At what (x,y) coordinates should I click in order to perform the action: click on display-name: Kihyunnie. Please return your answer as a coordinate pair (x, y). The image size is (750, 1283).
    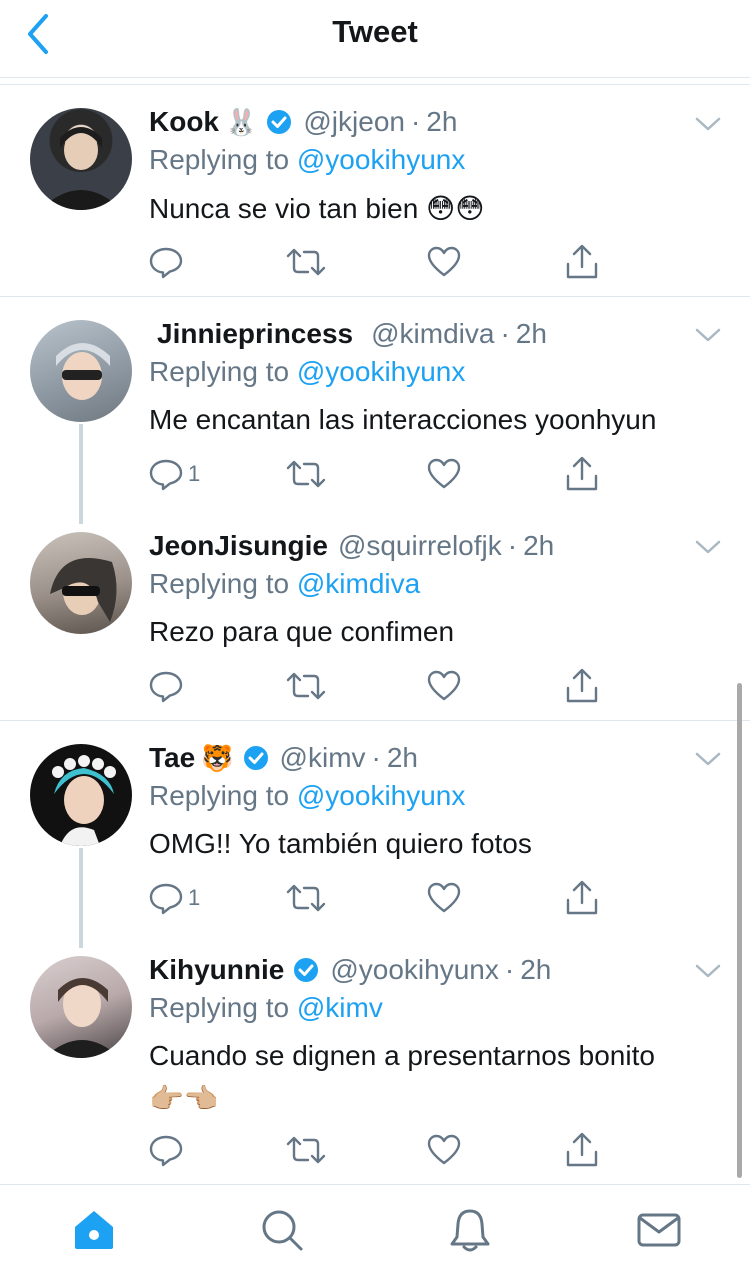
    Looking at the image, I should click on (216, 970).